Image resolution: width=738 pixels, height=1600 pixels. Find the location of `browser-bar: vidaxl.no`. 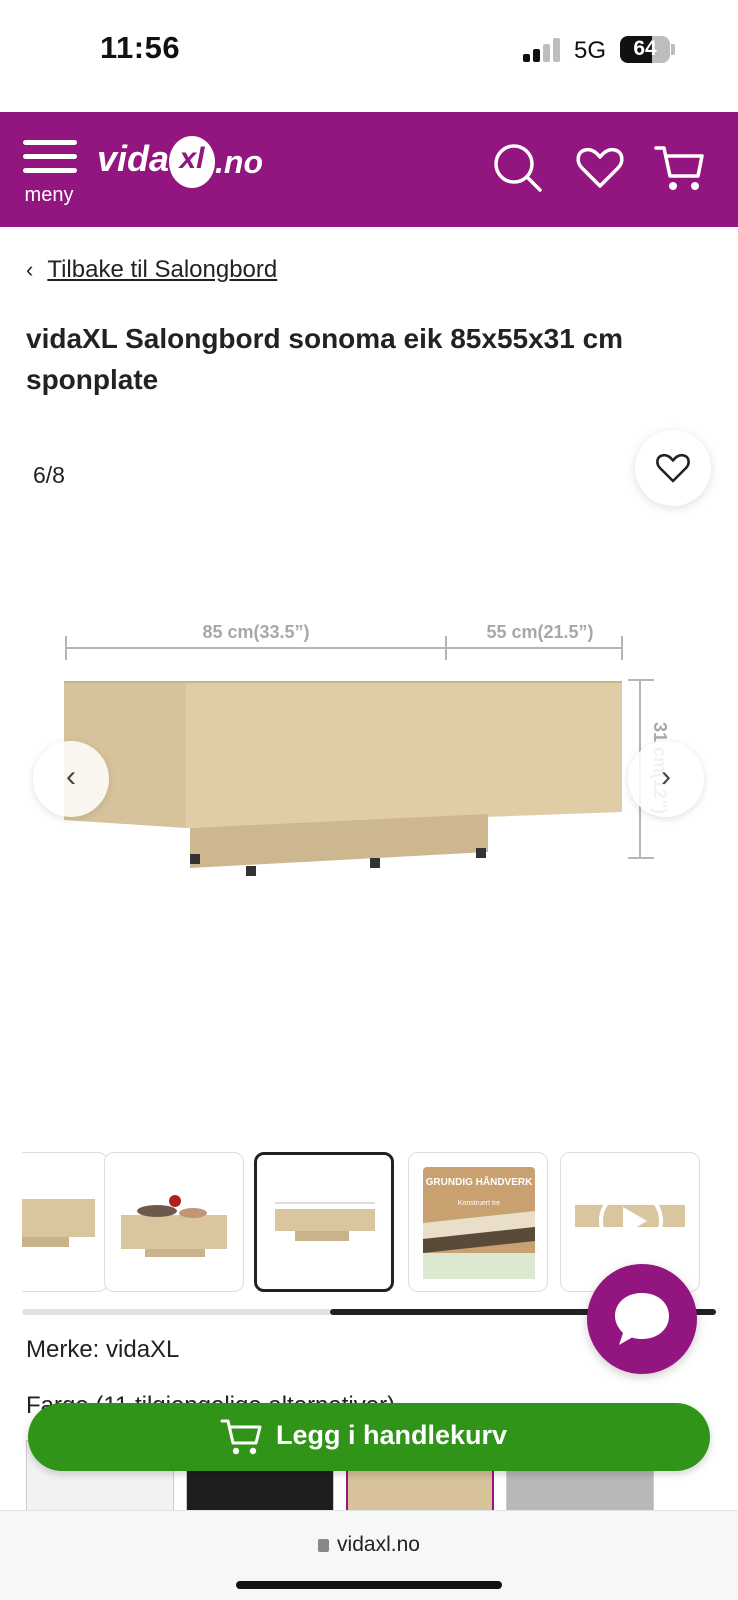

browser-bar: vidaxl.no is located at coordinates (369, 1555).